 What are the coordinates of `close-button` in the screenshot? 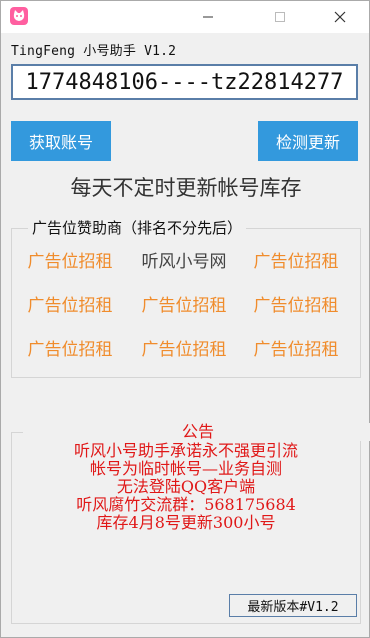 It's located at (340, 17).